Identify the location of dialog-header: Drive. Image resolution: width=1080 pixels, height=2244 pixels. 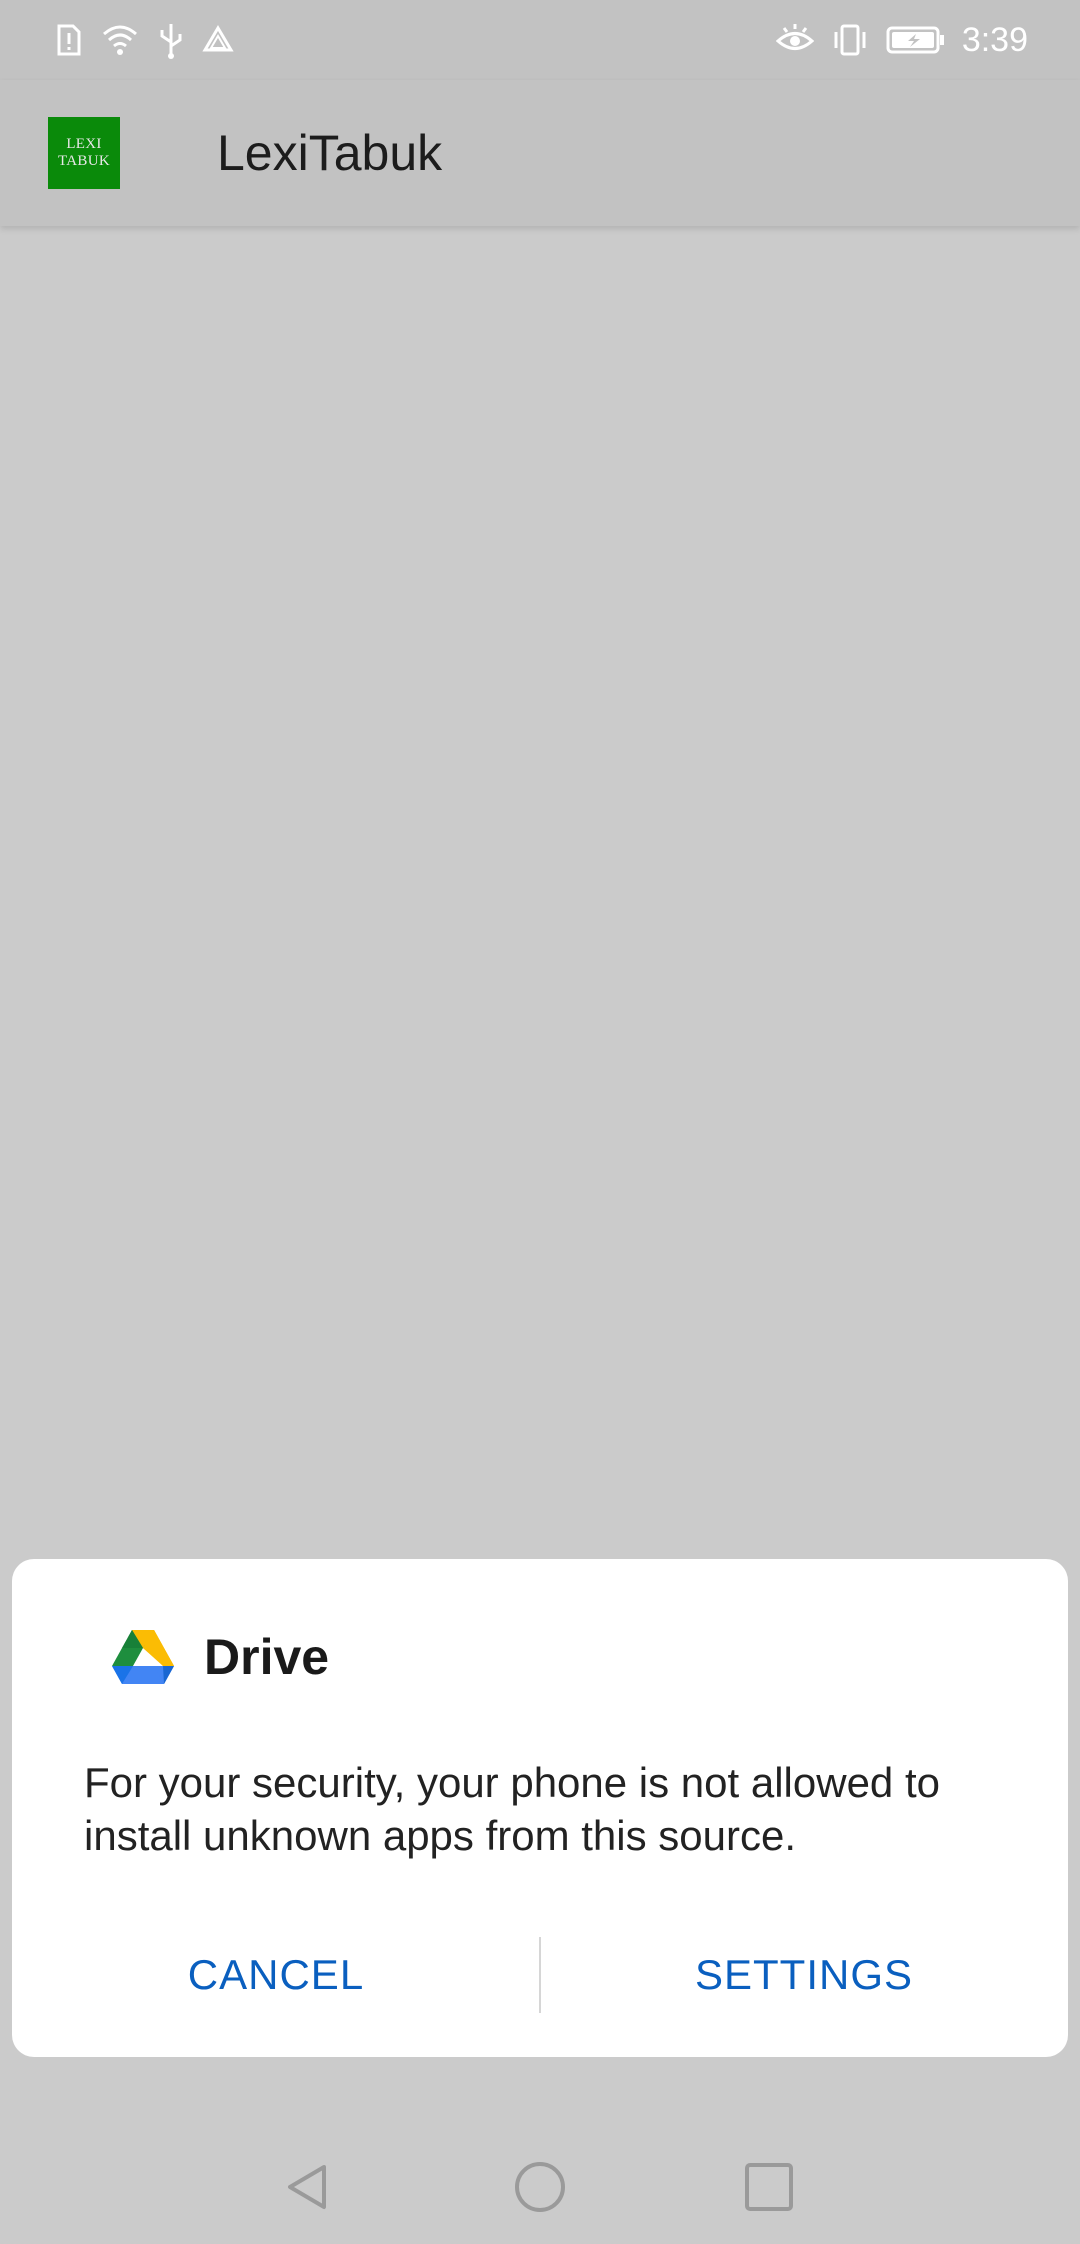
(215, 1657).